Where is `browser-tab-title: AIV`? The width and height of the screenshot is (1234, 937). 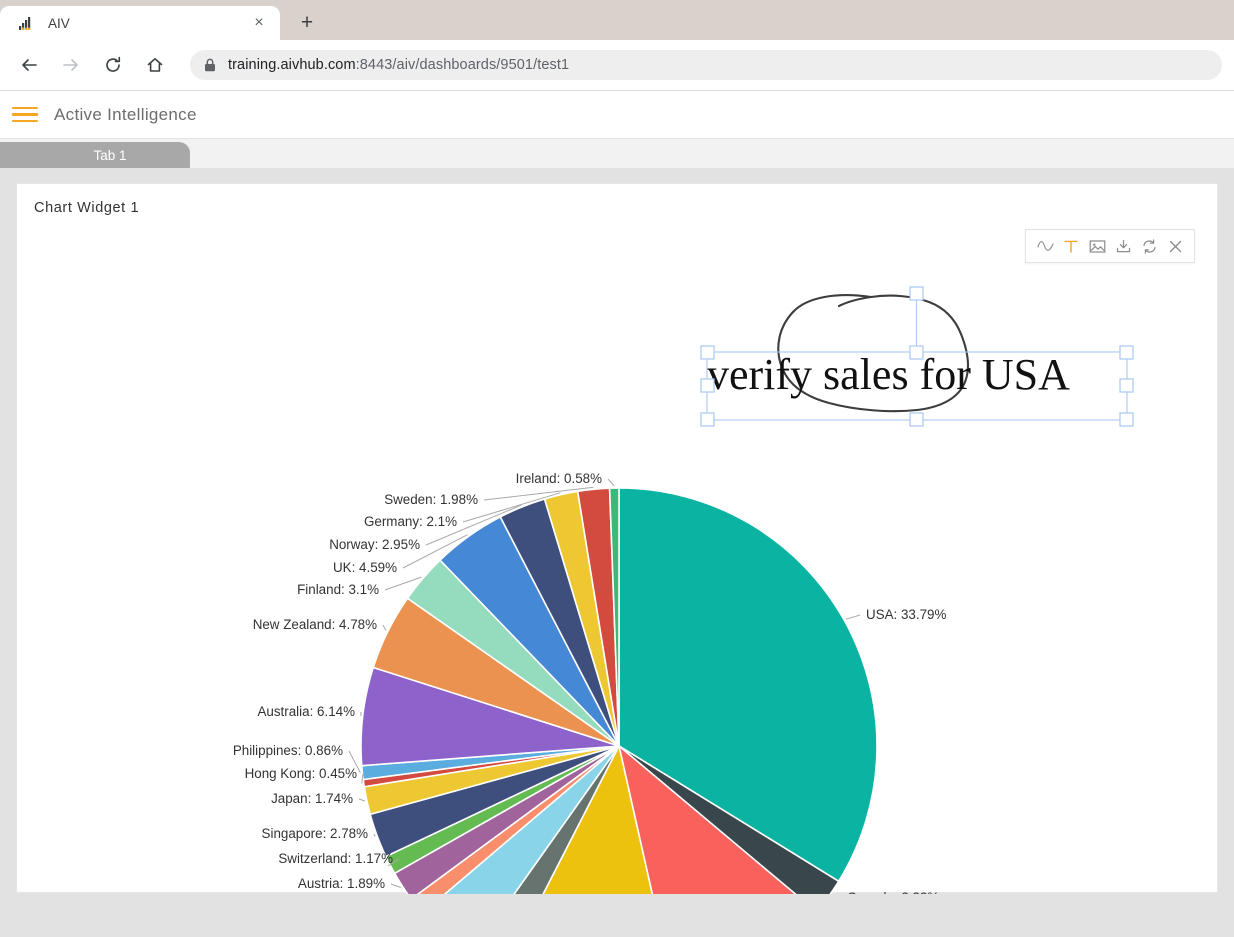 browser-tab-title: AIV is located at coordinates (59, 23).